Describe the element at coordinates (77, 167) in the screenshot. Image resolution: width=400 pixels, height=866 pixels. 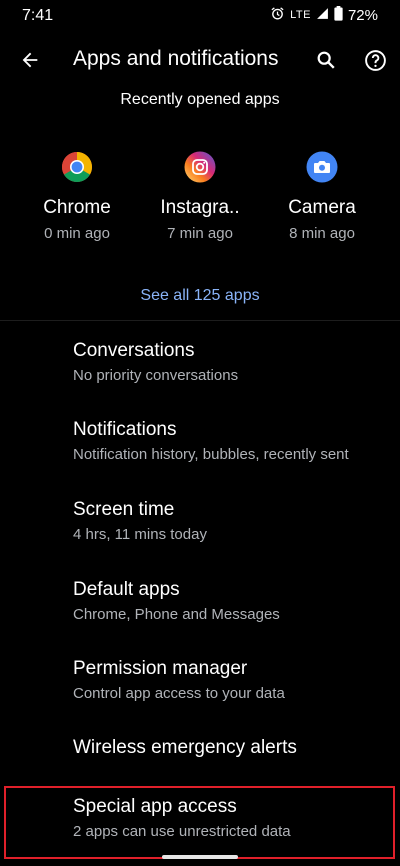
I see `chrome-icon` at that location.